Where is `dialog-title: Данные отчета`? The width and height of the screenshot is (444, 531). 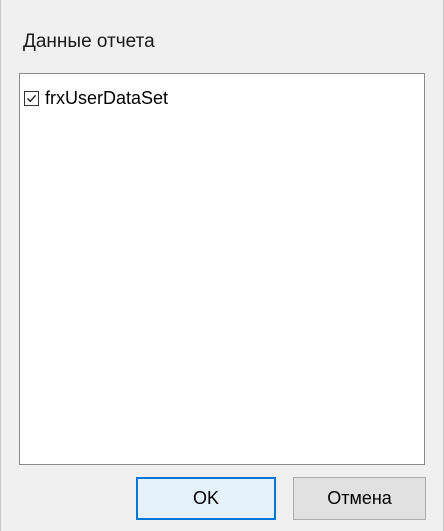
dialog-title: Данные отчета is located at coordinates (89, 41).